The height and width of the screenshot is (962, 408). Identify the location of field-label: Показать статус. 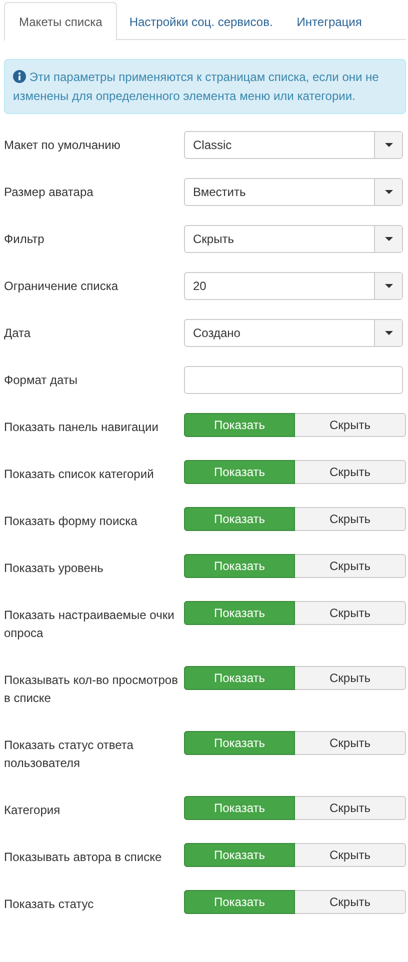
(49, 904).